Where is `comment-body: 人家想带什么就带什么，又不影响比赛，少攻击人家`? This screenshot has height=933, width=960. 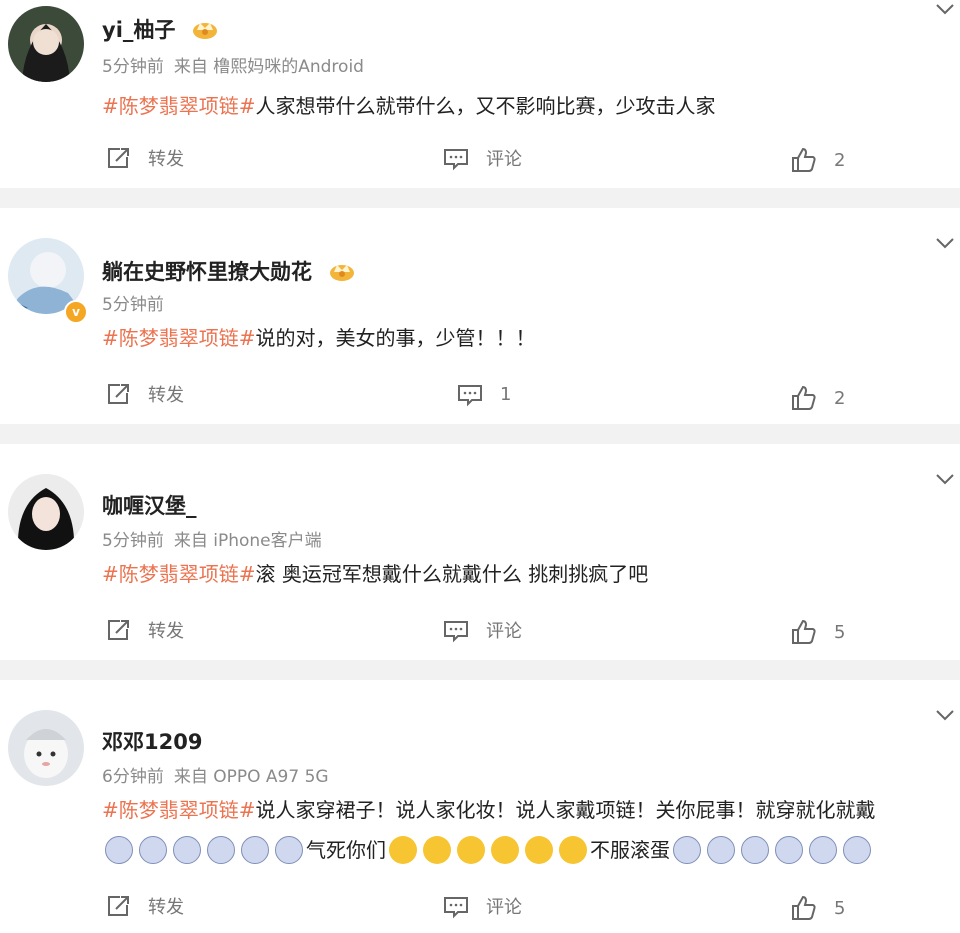 comment-body: 人家想带什么就带什么，又不影响比赛，少攻击人家 is located at coordinates (485, 106).